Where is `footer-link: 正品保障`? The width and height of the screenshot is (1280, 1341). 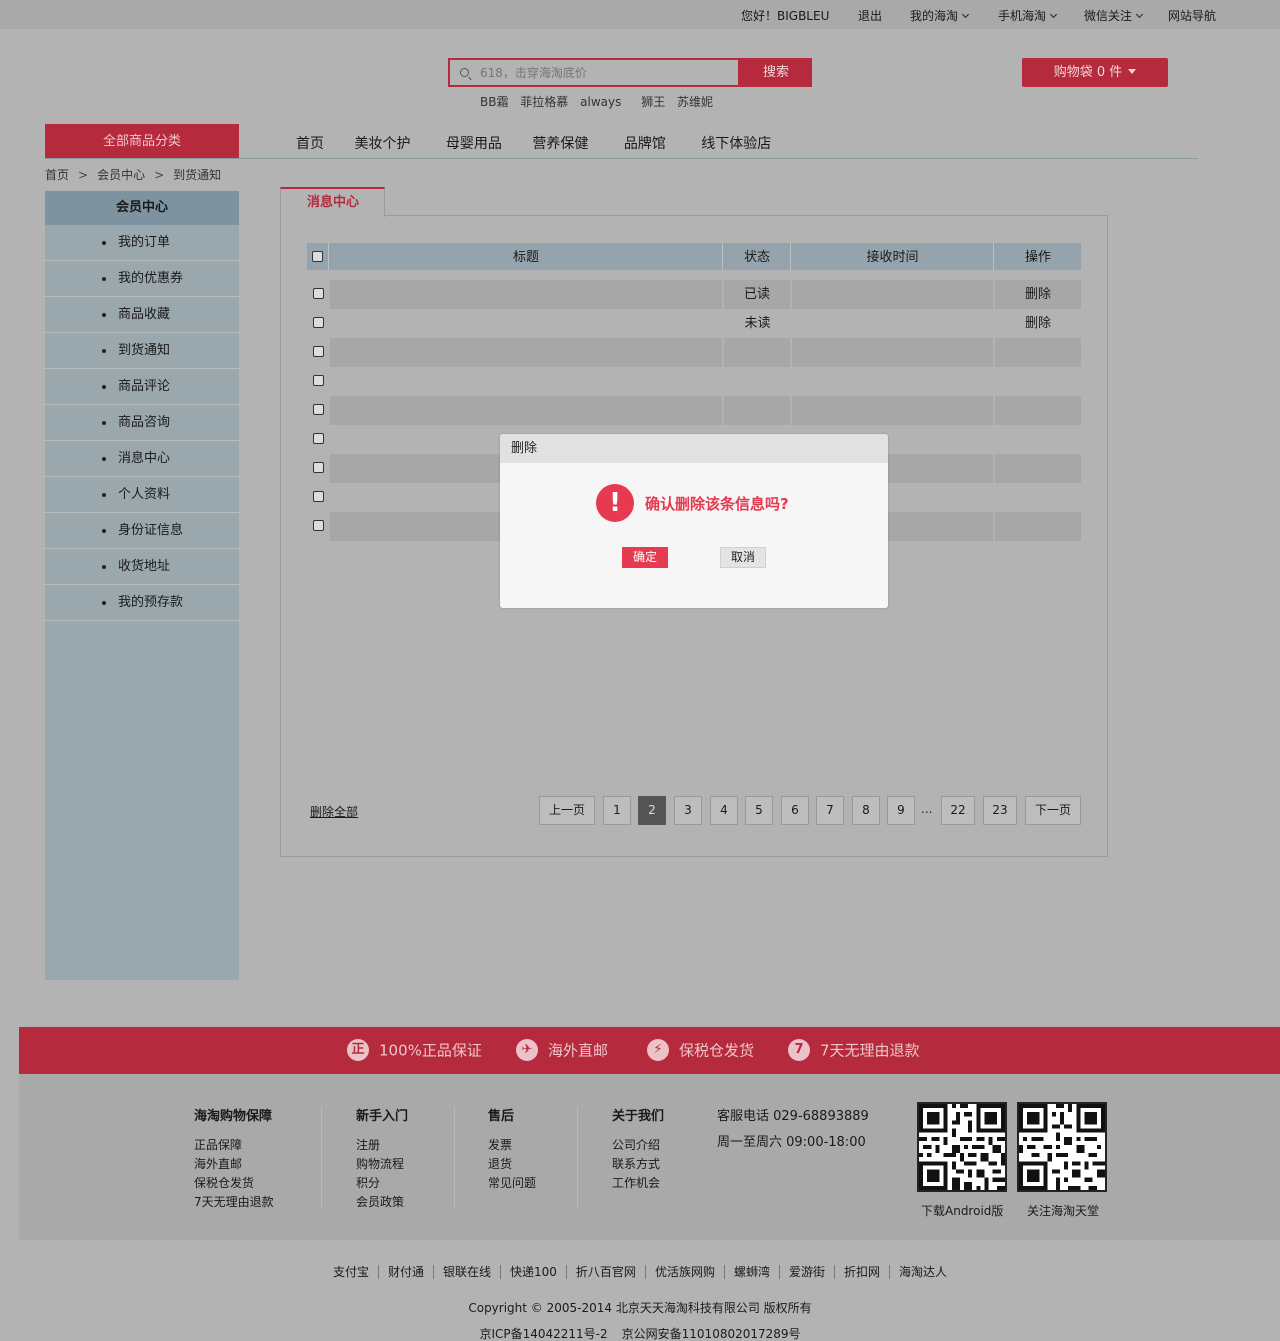 footer-link: 正品保障 is located at coordinates (234, 1145).